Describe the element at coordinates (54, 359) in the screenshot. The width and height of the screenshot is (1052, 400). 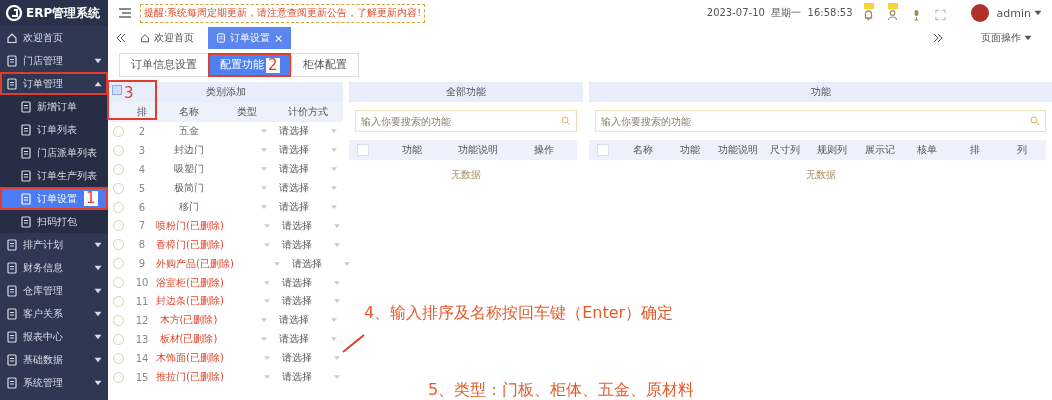
I see `sidebar-item: 基础数据` at that location.